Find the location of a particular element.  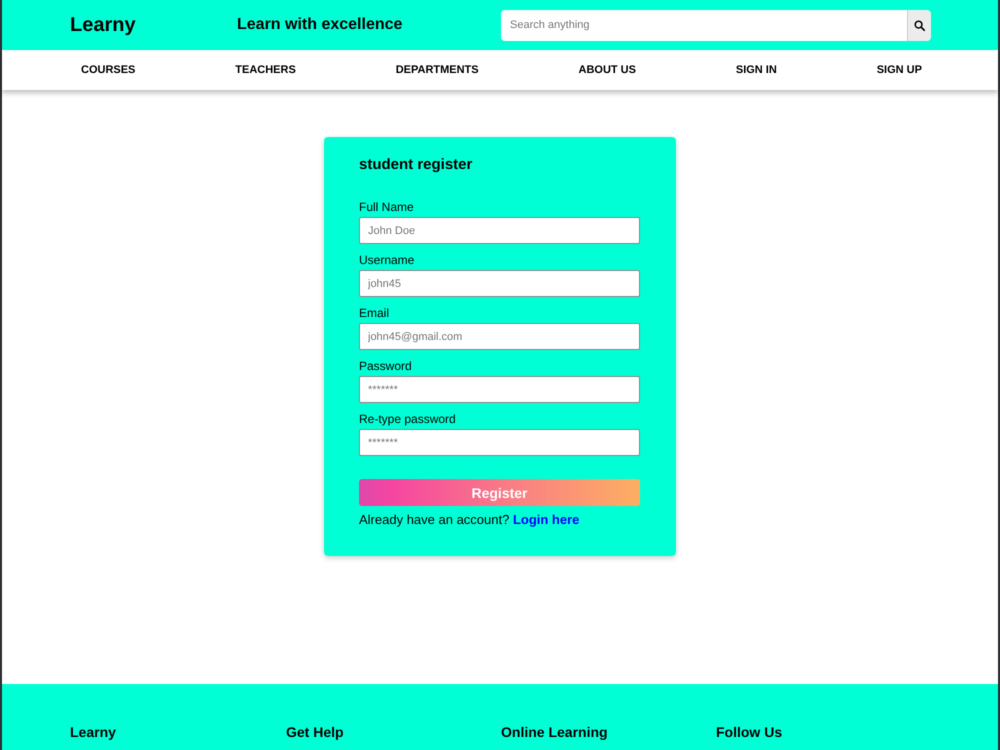

search-icon is located at coordinates (919, 25).